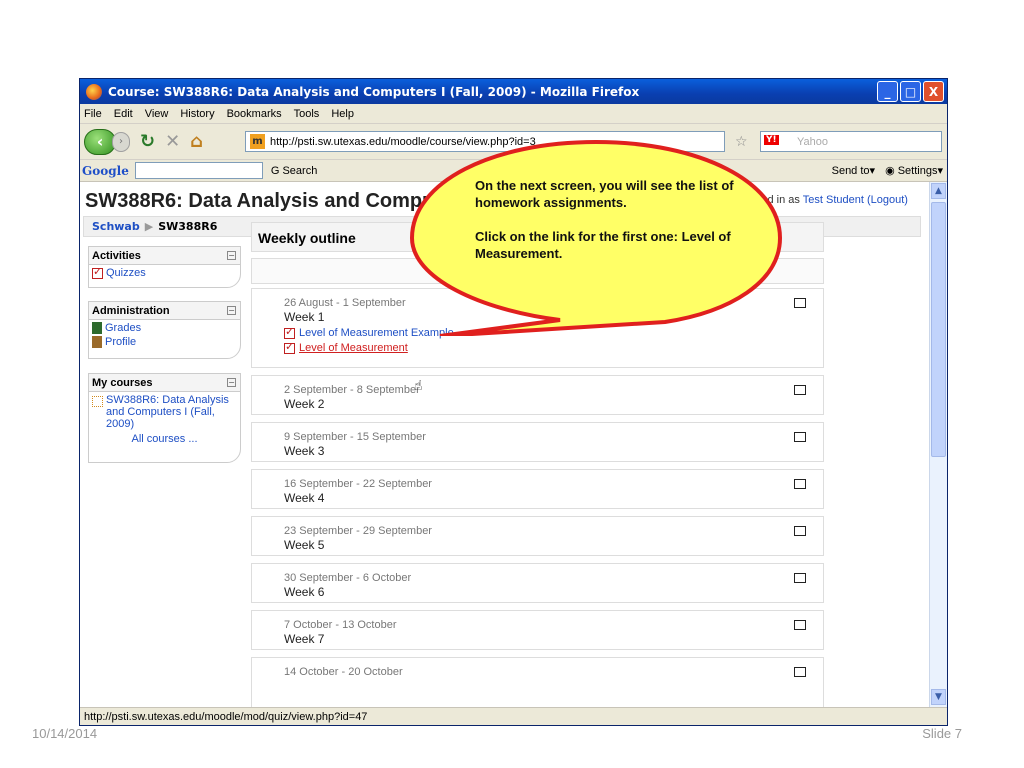  What do you see at coordinates (304, 451) in the screenshot?
I see `week-name: Week 3` at bounding box center [304, 451].